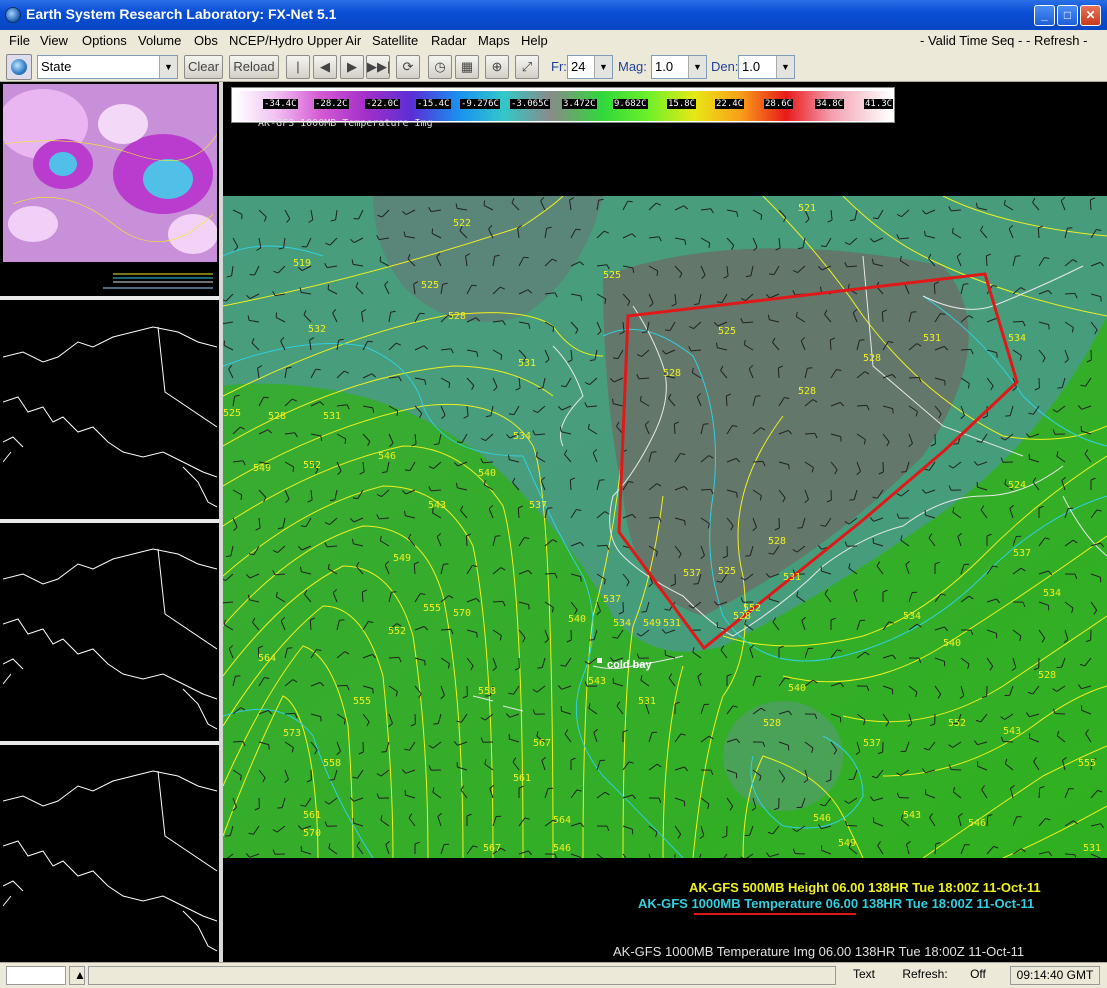 The image size is (1107, 988). Describe the element at coordinates (77, 975) in the screenshot. I see `status-toggle-icon: ▲` at that location.